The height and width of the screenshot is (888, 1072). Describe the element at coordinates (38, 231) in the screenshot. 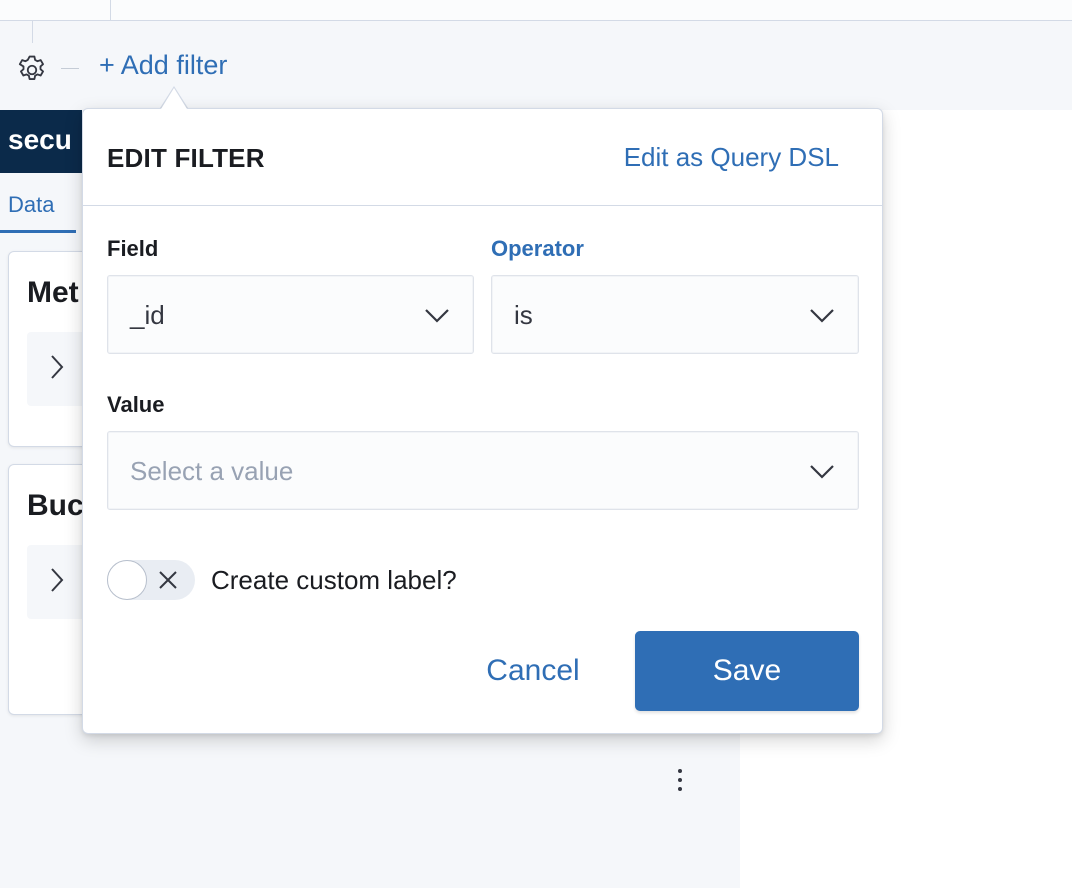

I see `tab-data-underline` at that location.